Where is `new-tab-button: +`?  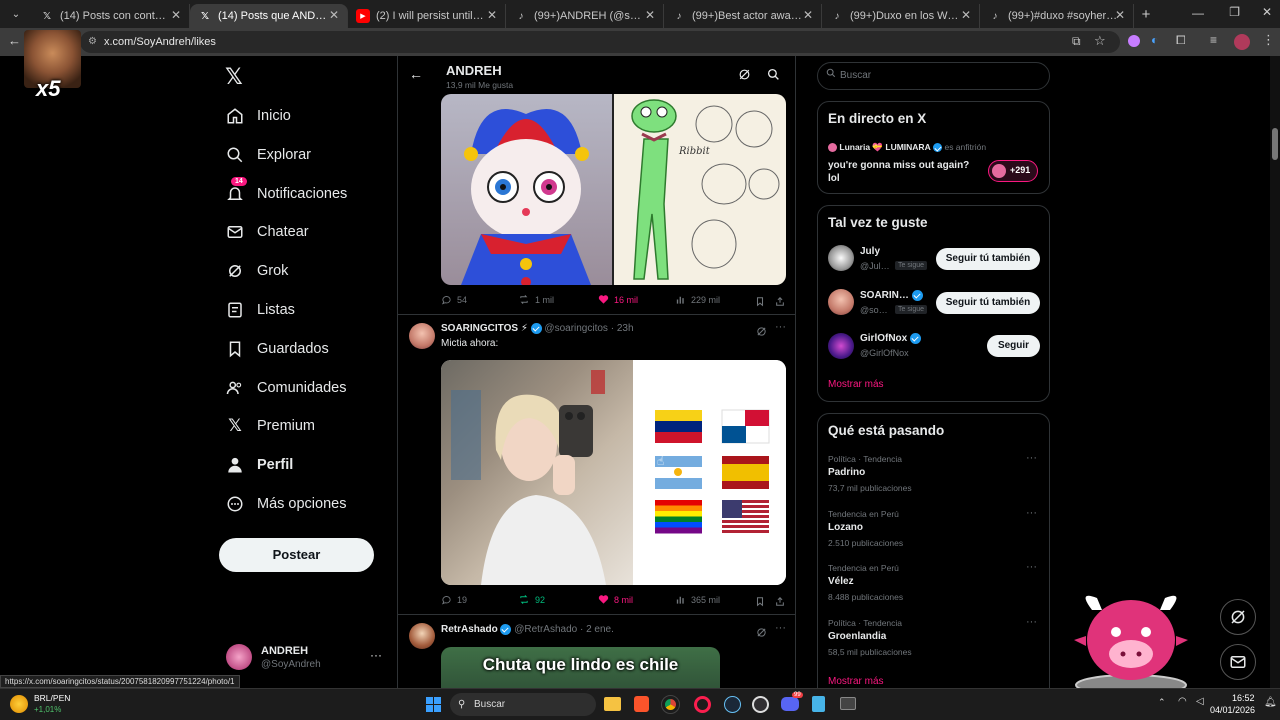
new-tab-button: + is located at coordinates (1146, 14).